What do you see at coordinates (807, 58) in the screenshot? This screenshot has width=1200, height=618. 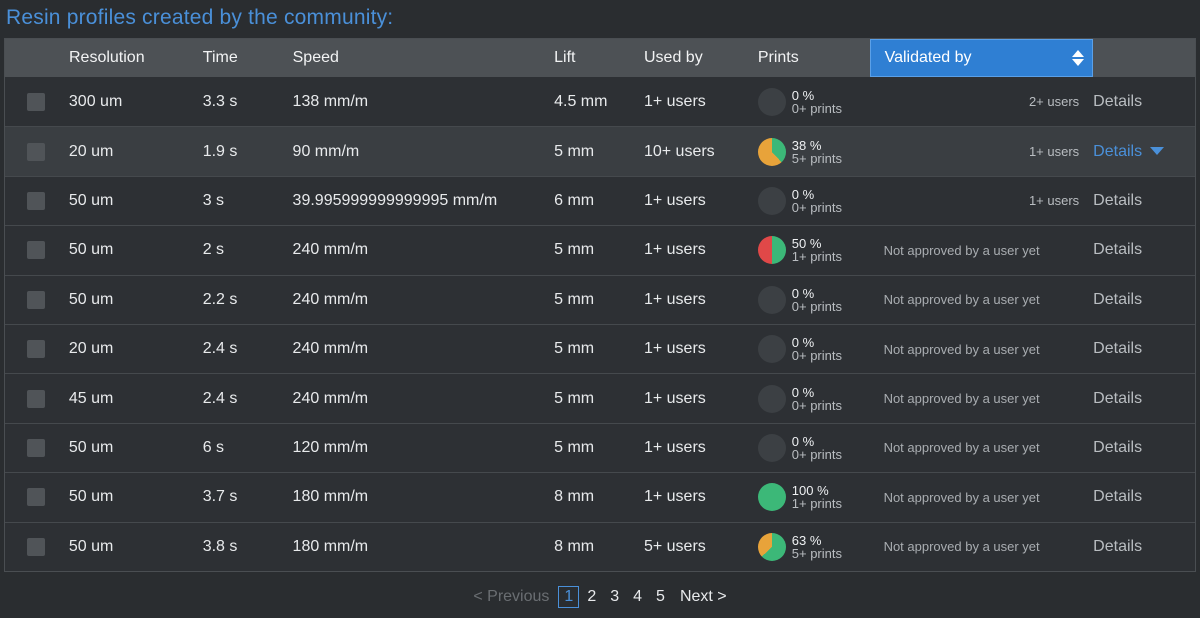 I see `column-header-prints: Prints` at bounding box center [807, 58].